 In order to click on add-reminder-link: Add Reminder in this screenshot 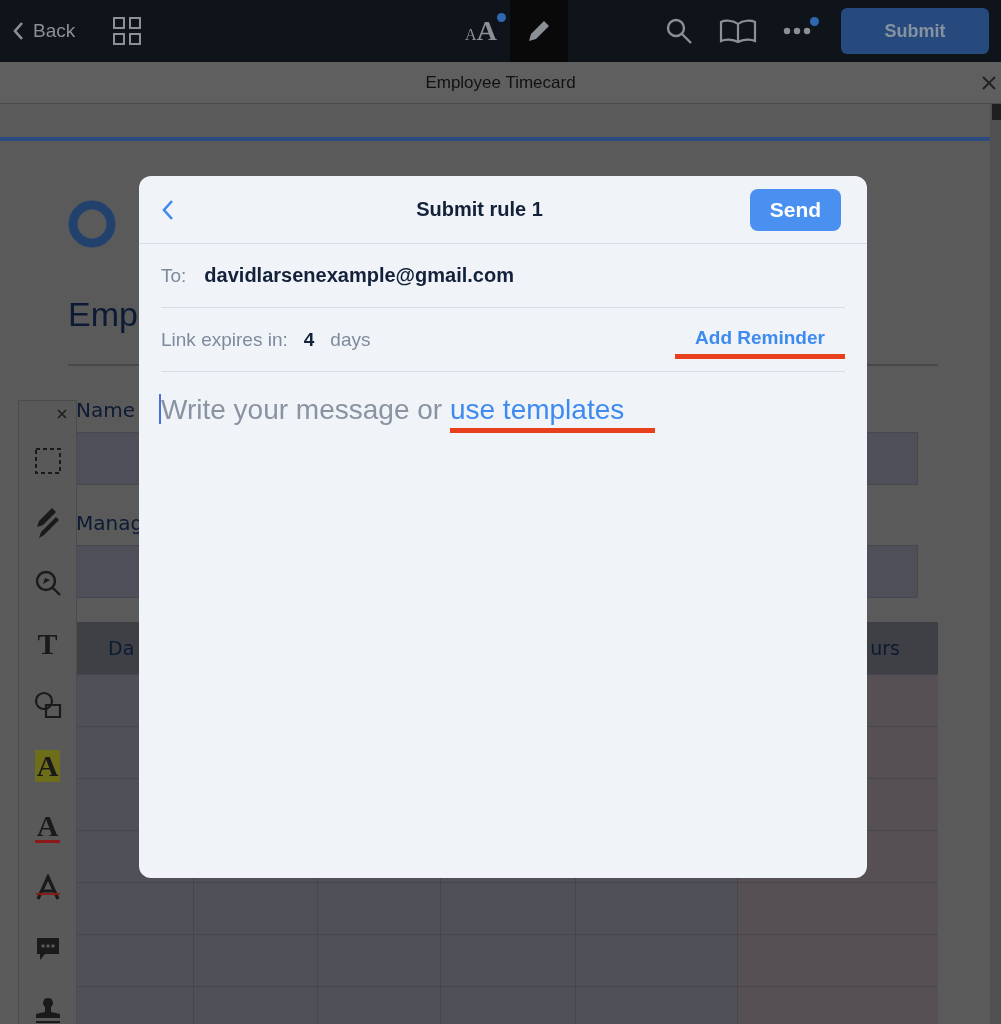, I will do `click(760, 334)`.